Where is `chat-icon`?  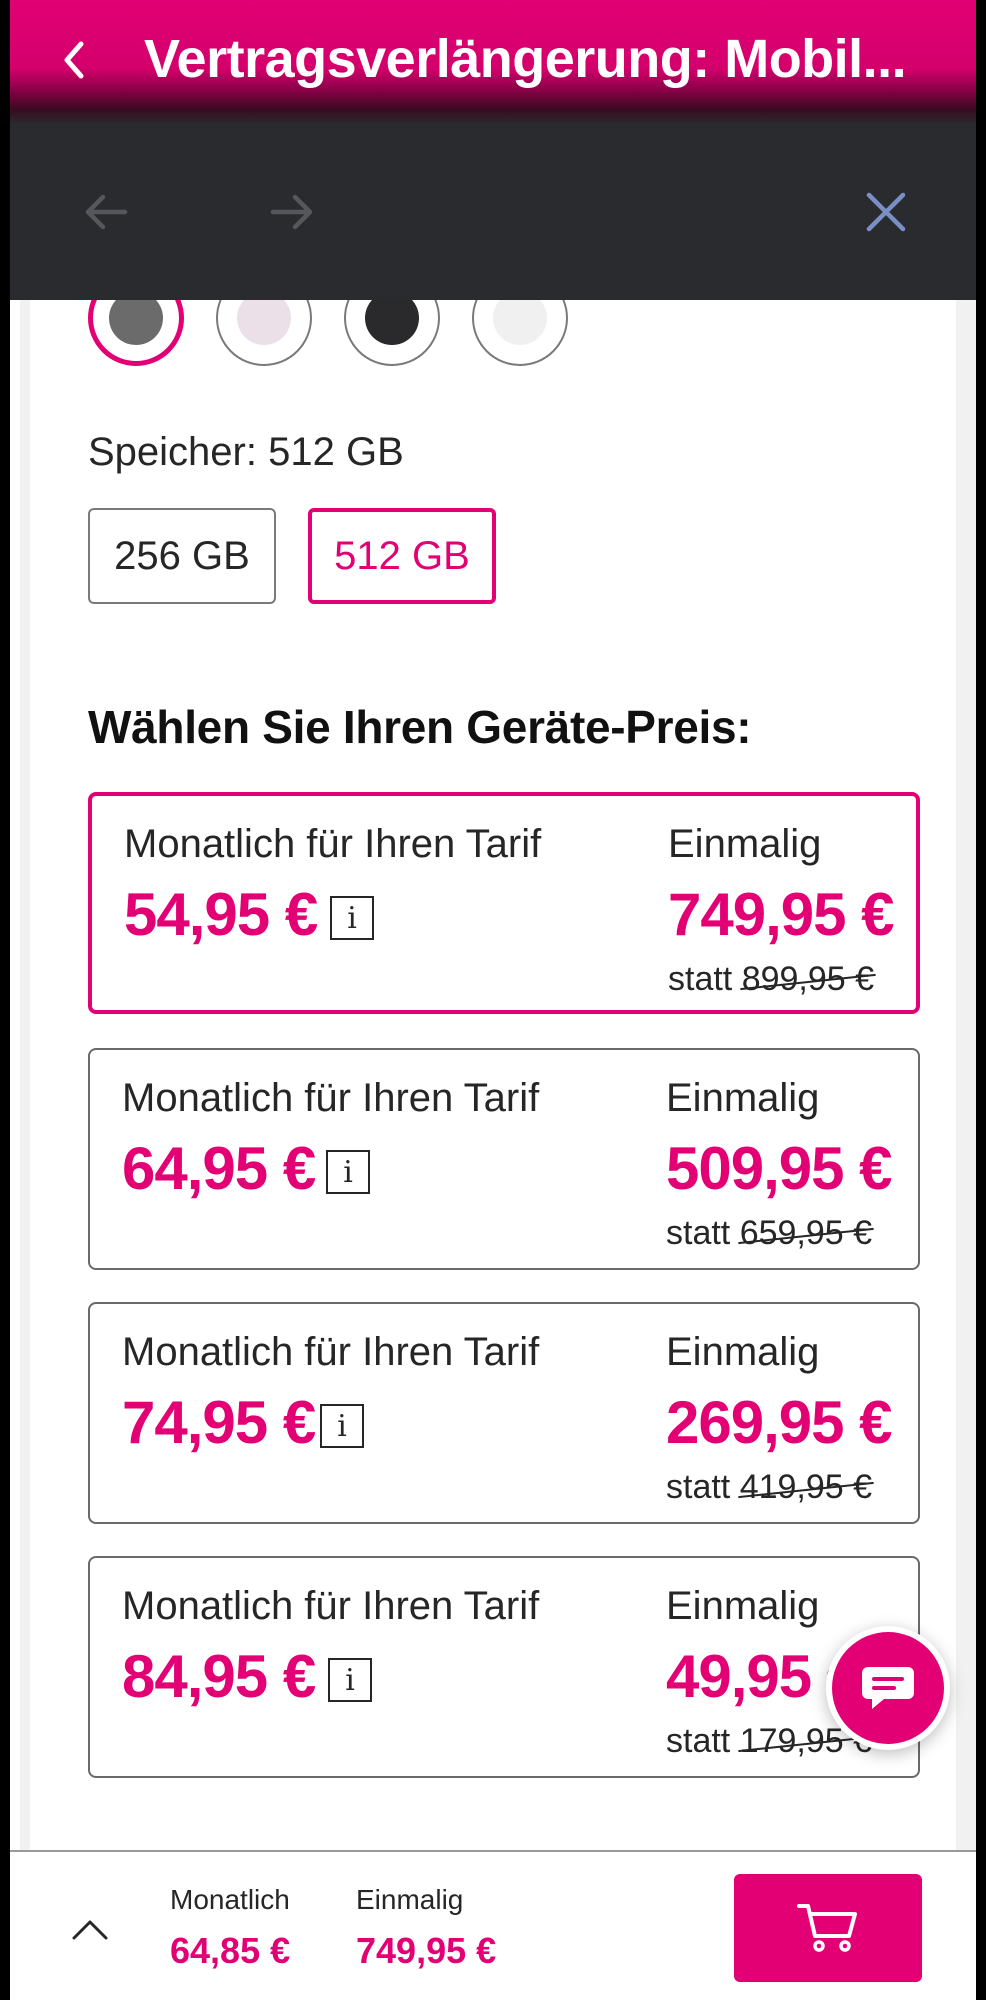 chat-icon is located at coordinates (888, 1688).